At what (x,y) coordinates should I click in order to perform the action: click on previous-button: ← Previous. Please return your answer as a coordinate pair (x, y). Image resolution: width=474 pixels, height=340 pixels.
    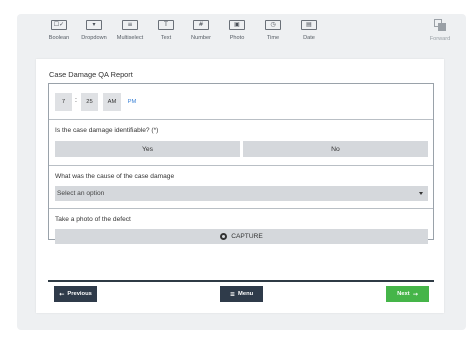
    Looking at the image, I should click on (75, 294).